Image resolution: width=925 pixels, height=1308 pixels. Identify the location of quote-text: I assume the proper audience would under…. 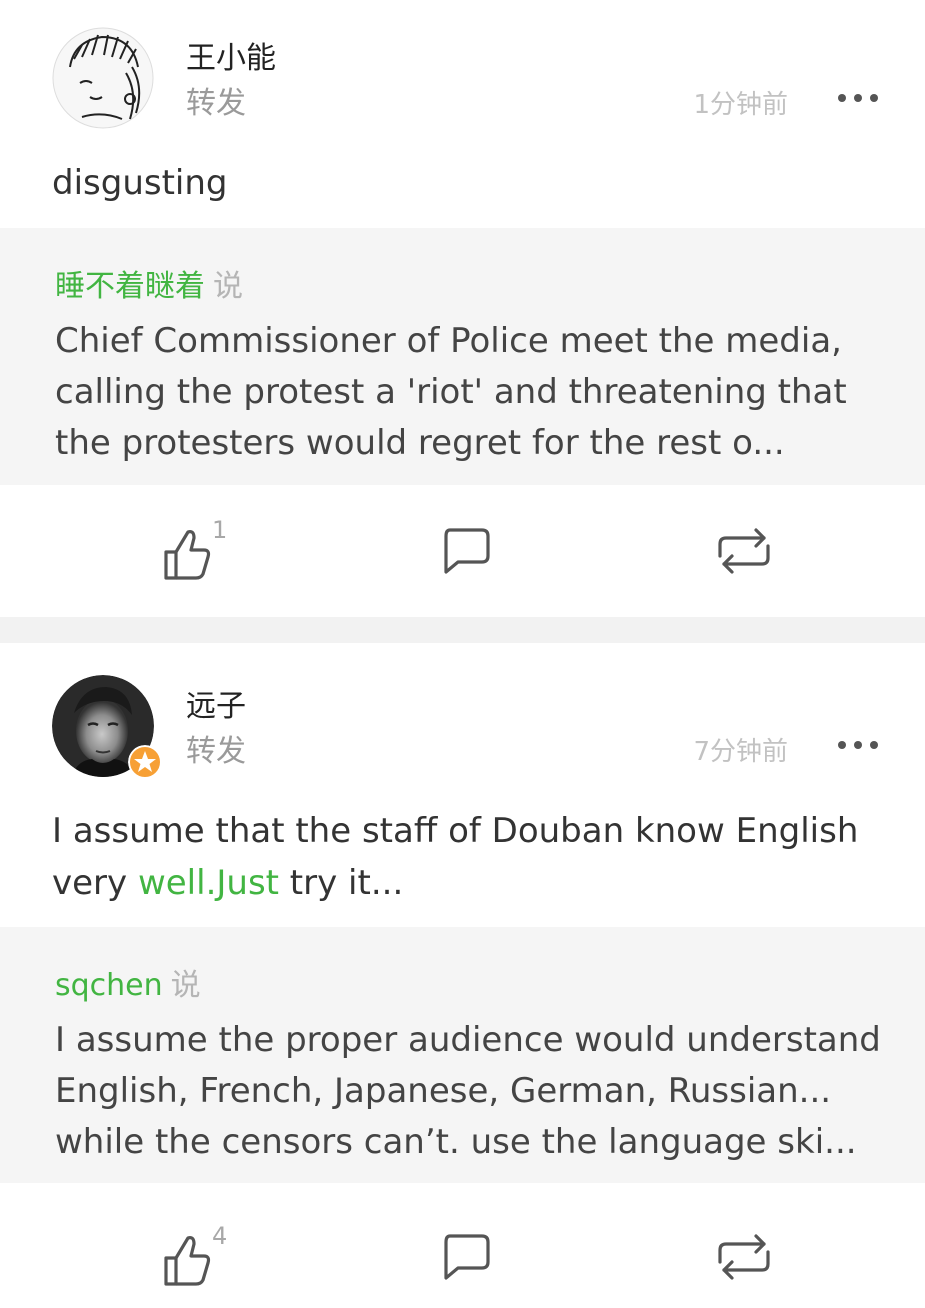
(468, 1091).